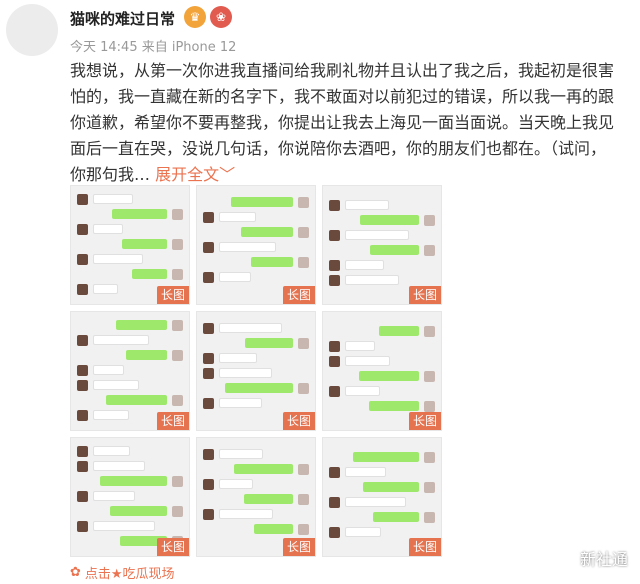 Image resolution: width=640 pixels, height=584 pixels. I want to click on footer-link: ✿ 点击★吃瓜现场, so click(122, 572).